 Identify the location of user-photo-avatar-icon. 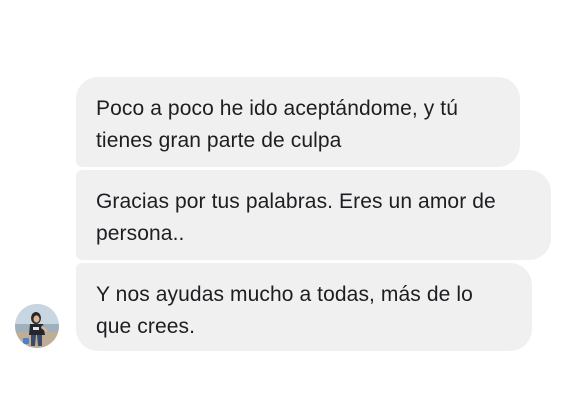
(37, 326).